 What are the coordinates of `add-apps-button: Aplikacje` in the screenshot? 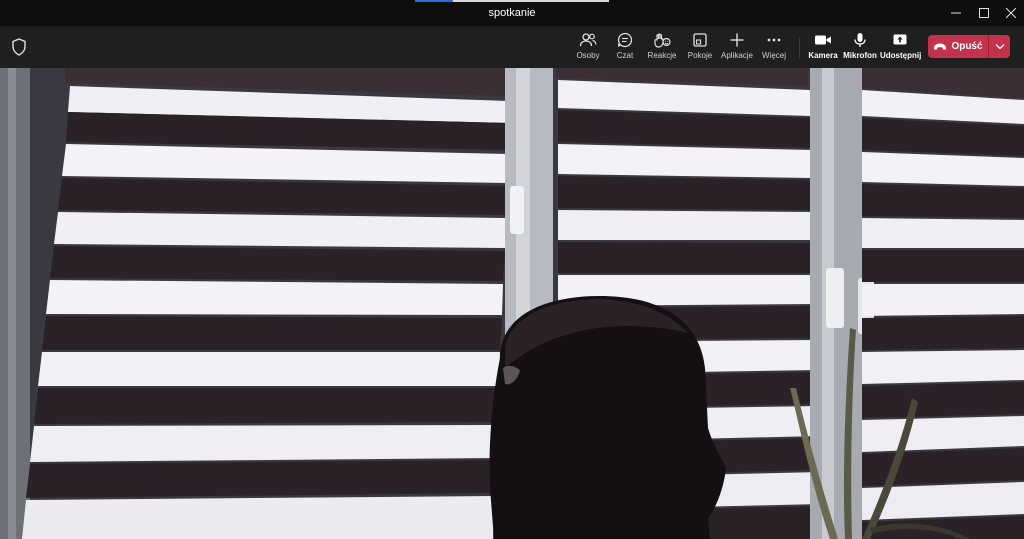 It's located at (737, 48).